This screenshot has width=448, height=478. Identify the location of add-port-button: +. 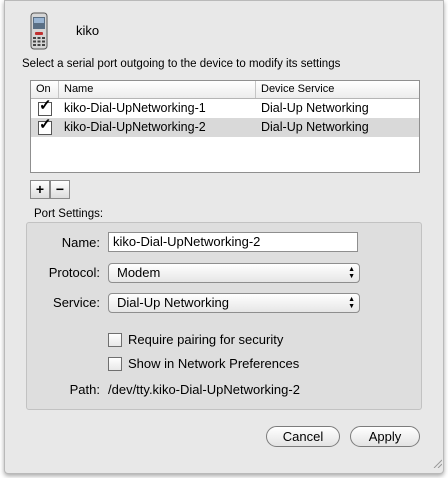
(40, 189).